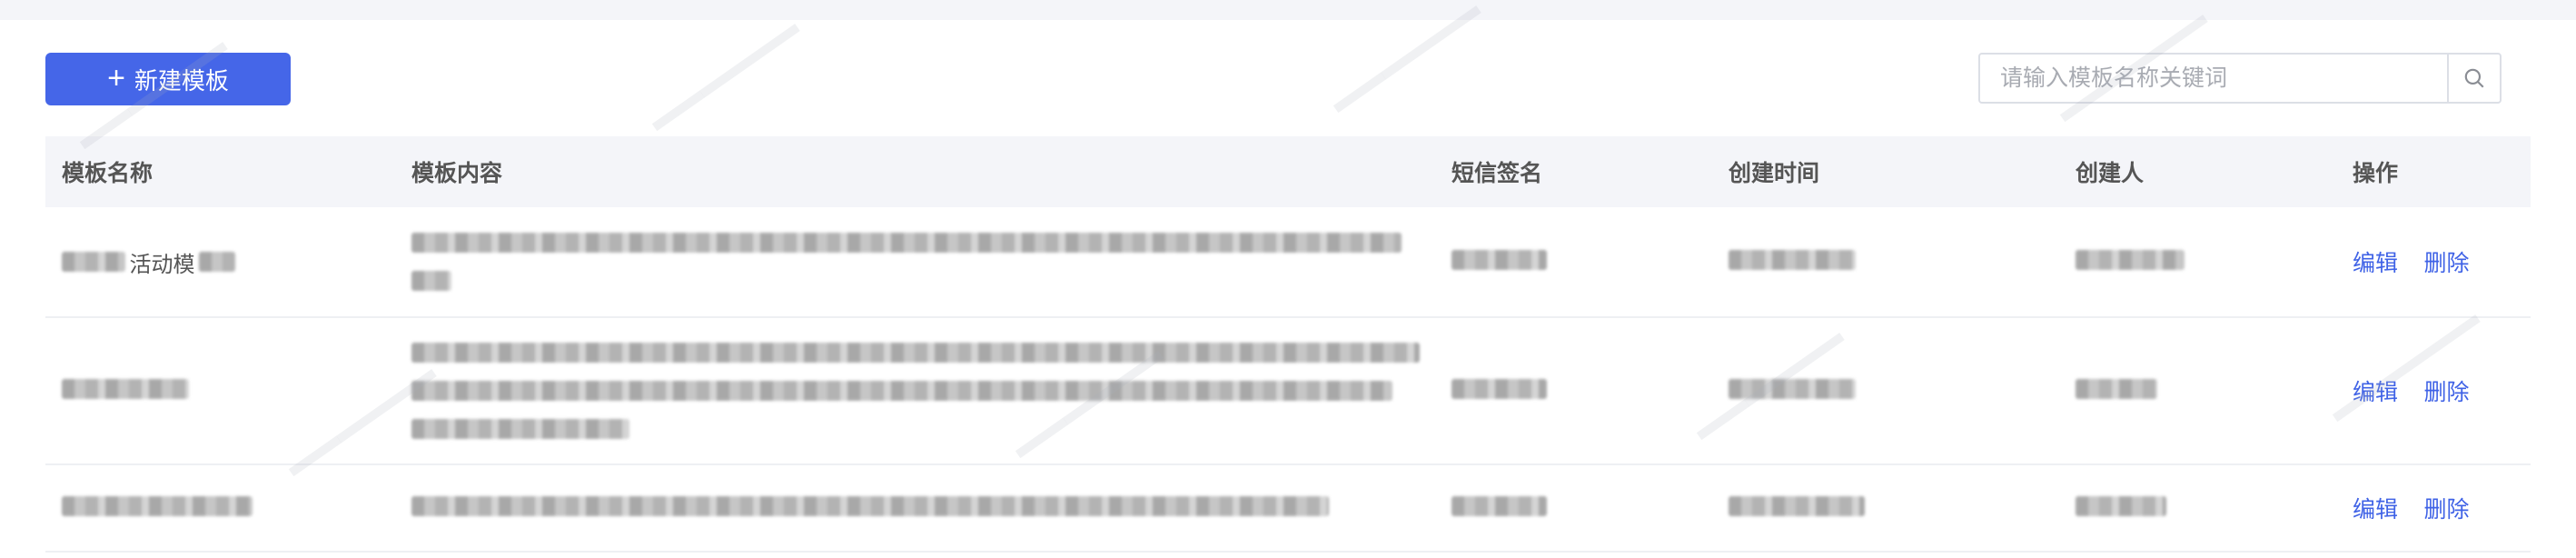 Image resolution: width=2576 pixels, height=558 pixels. What do you see at coordinates (162, 264) in the screenshot?
I see `template-name-partial: 活动模` at bounding box center [162, 264].